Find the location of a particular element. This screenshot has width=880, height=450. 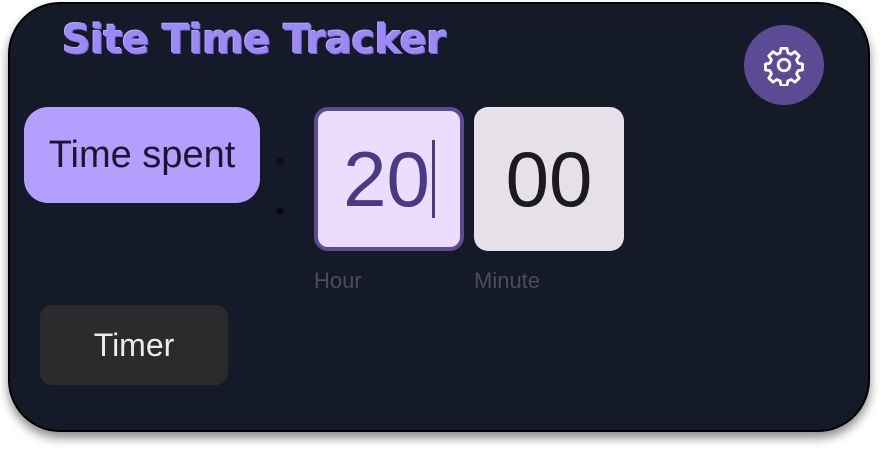

colon-separator-bottom-dot is located at coordinates (280, 211).